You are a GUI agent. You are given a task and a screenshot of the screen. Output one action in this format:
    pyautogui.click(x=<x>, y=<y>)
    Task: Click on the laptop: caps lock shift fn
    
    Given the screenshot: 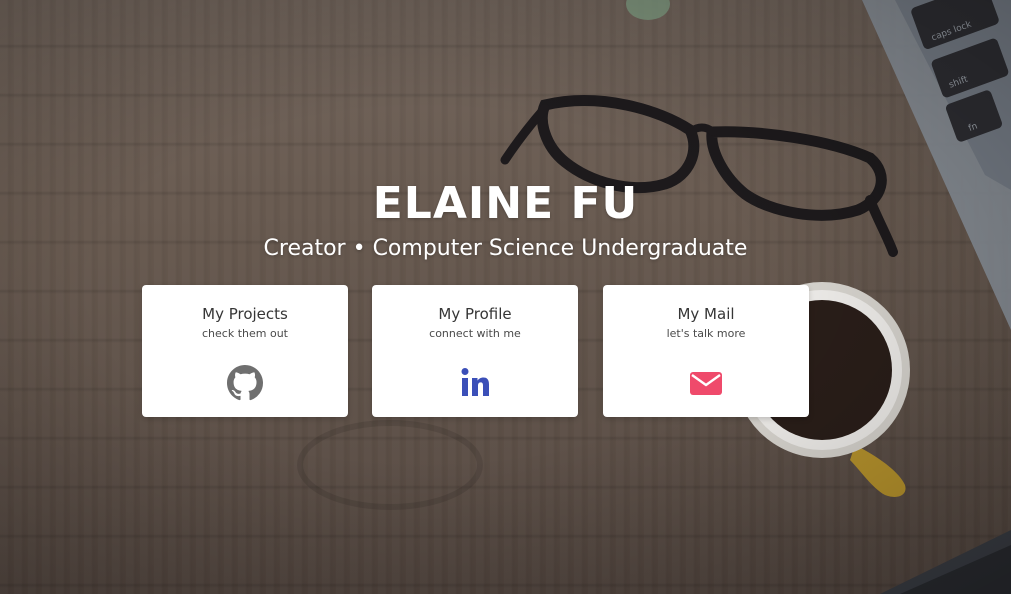 What is the action you would take?
    pyautogui.click(x=936, y=165)
    